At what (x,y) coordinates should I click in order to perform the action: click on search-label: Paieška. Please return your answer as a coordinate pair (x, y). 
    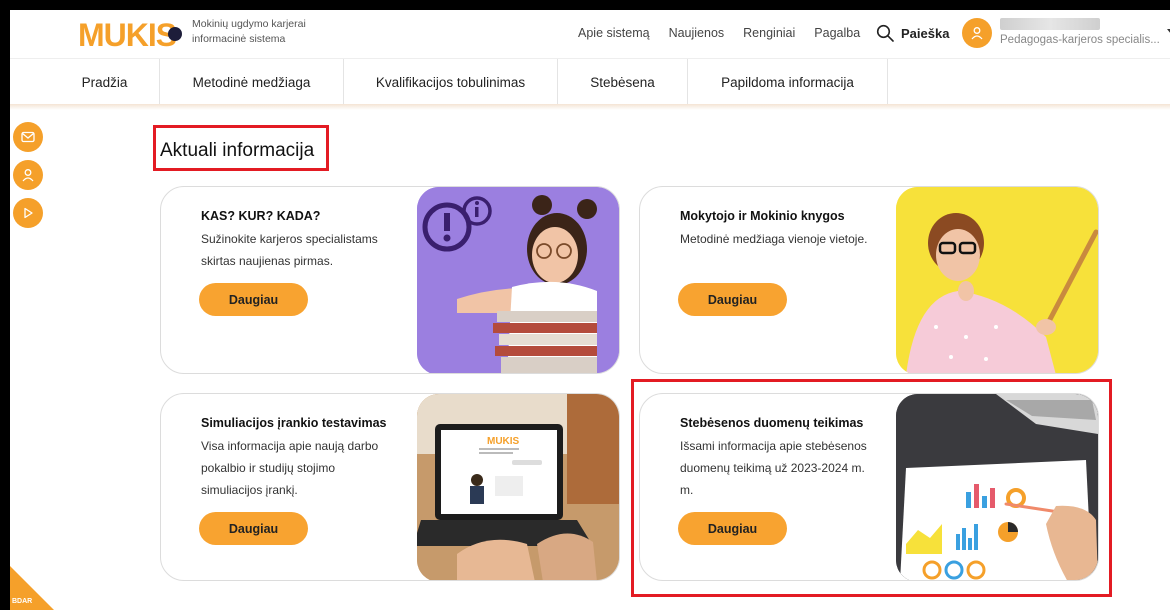
    Looking at the image, I should click on (925, 33).